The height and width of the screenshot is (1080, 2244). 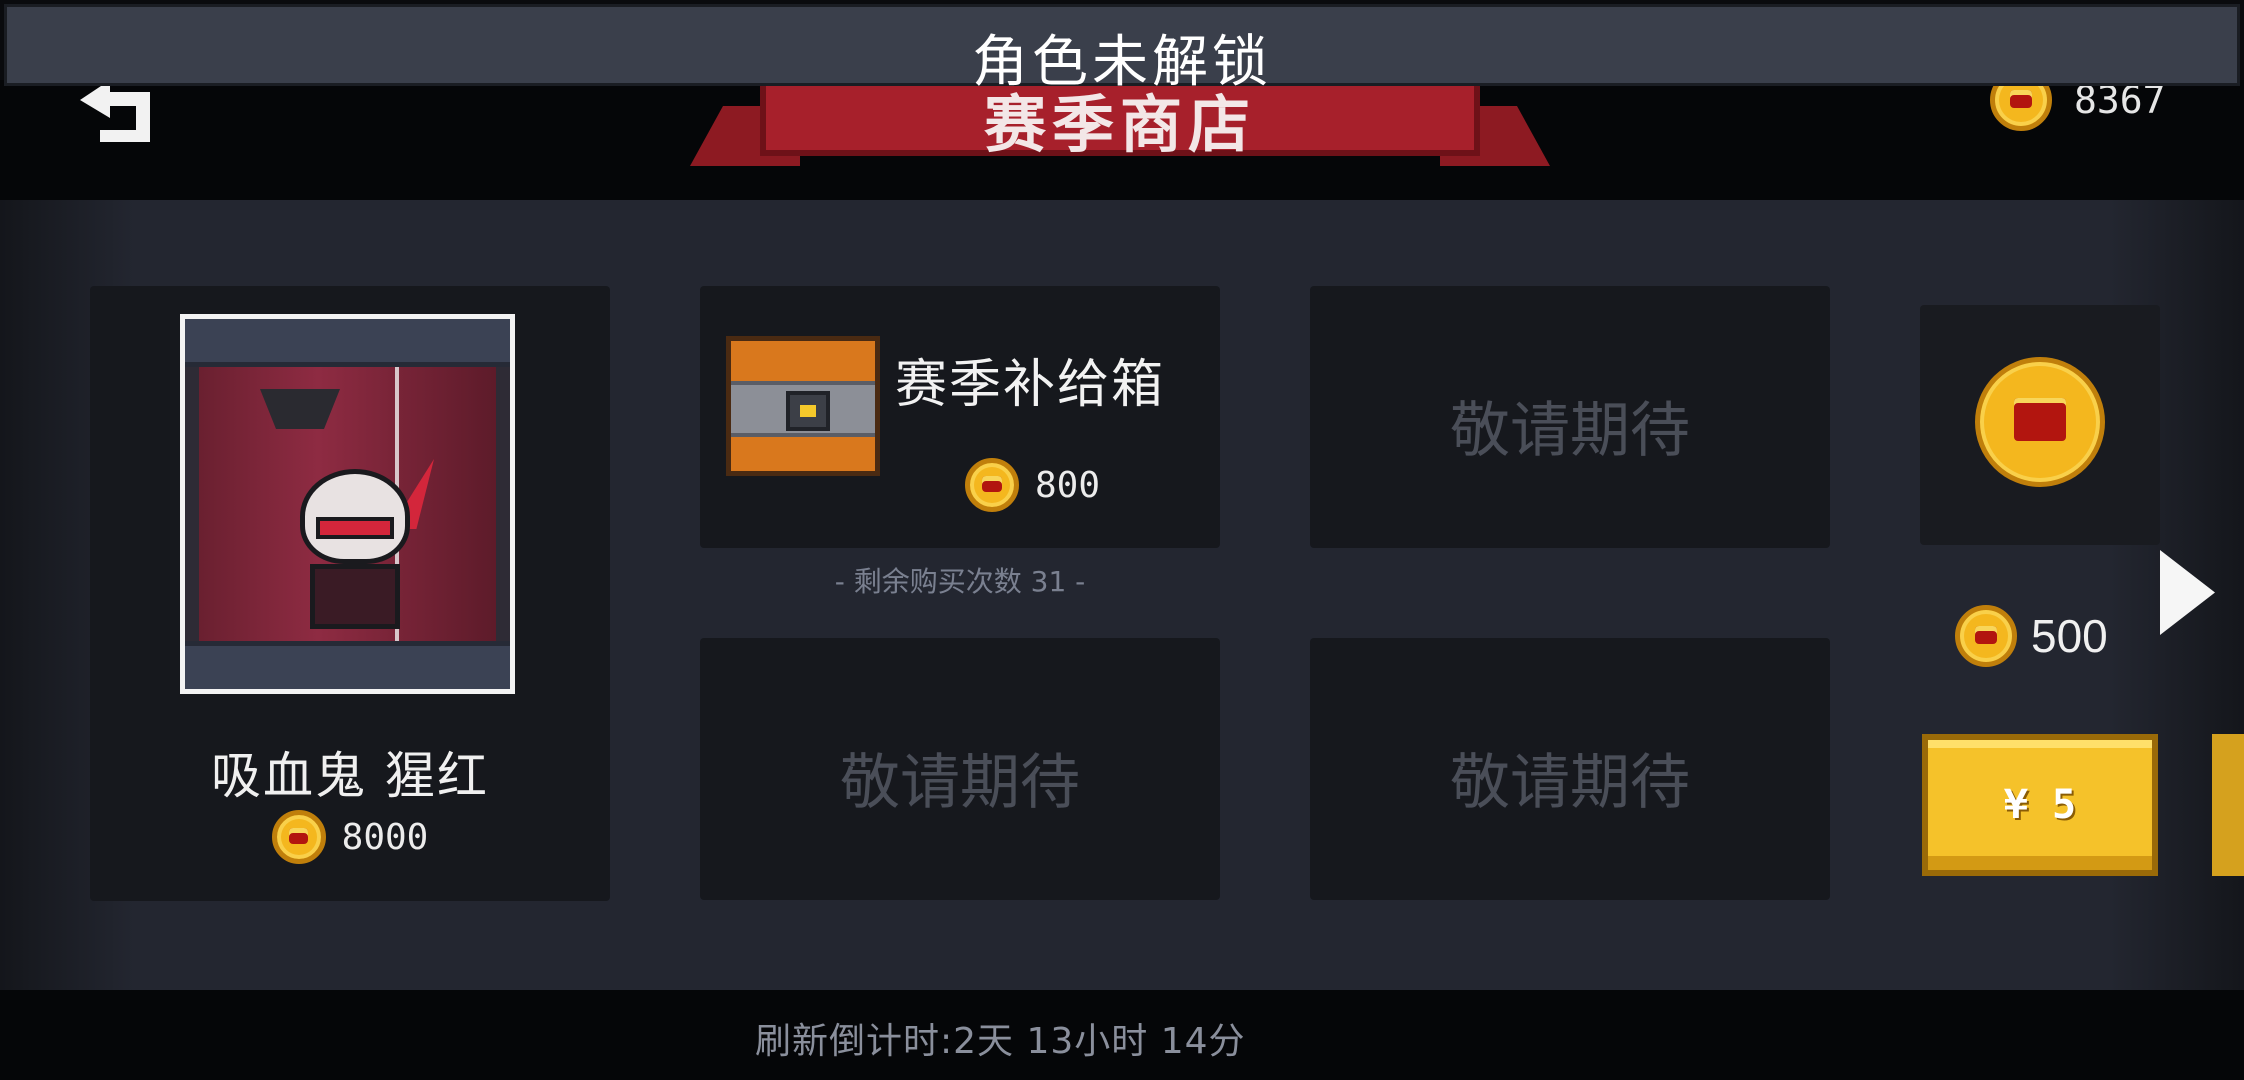 I want to click on character-capsule-image, so click(x=347, y=504).